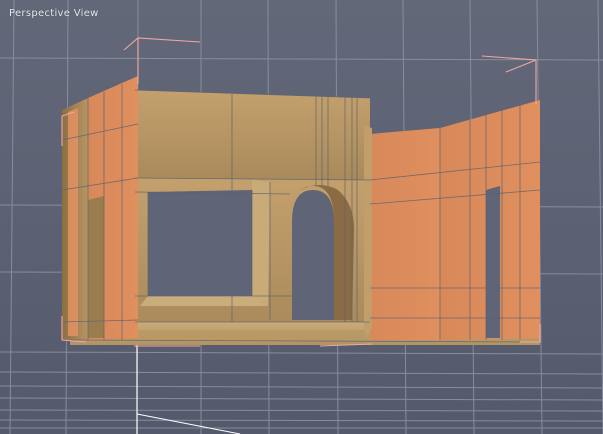  What do you see at coordinates (261, 243) in the screenshot?
I see `window-reveal` at bounding box center [261, 243].